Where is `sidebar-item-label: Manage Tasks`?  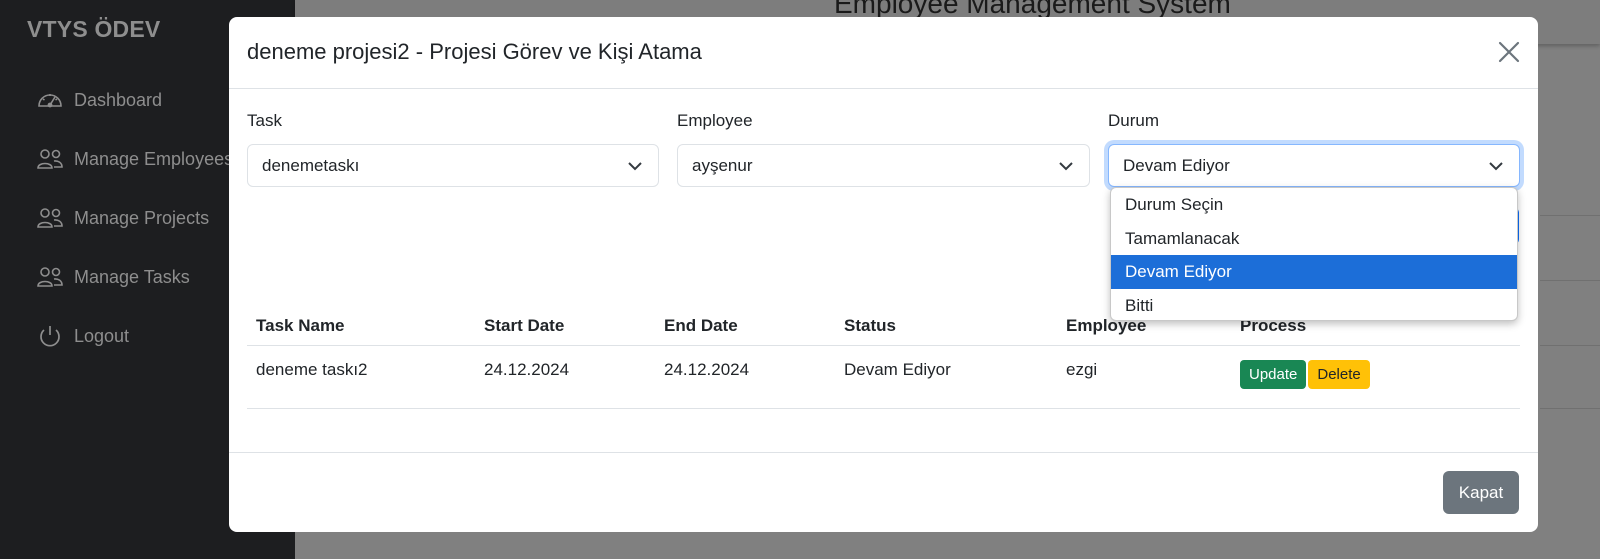
sidebar-item-label: Manage Tasks is located at coordinates (132, 276).